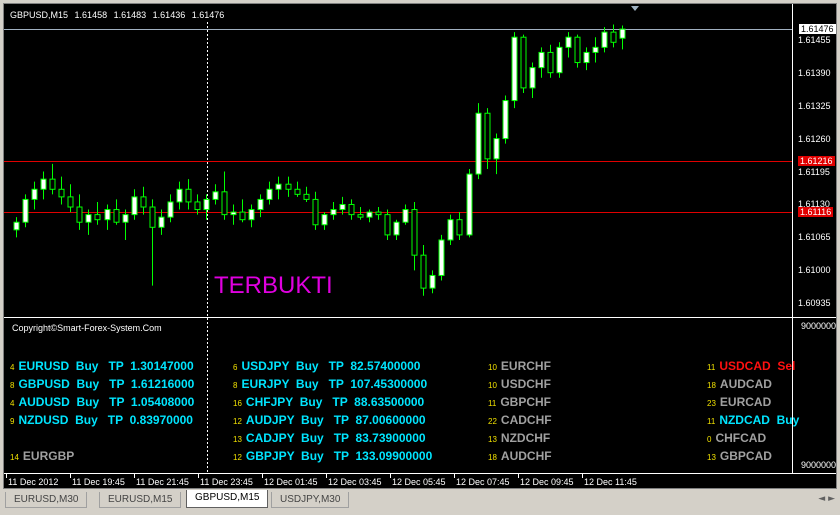 The width and height of the screenshot is (840, 515). What do you see at coordinates (709, 439) in the screenshot?
I see `signal-strength-number: 0` at bounding box center [709, 439].